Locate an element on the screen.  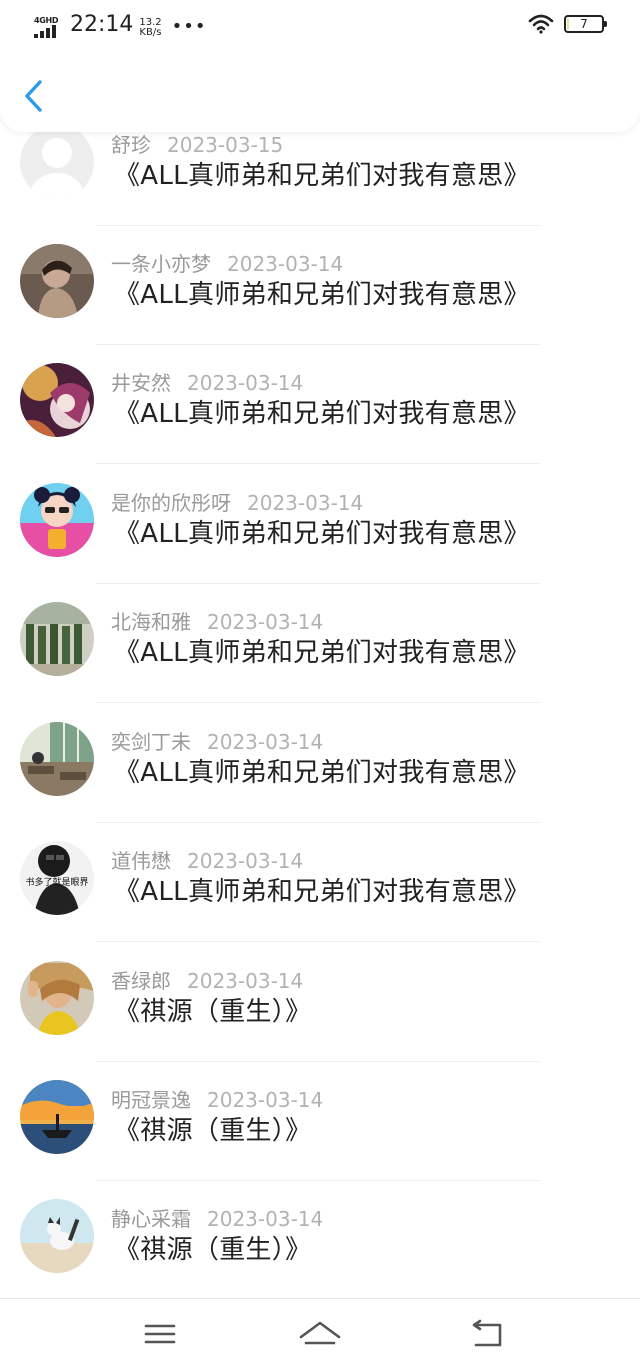
cartoon-girl-avatar is located at coordinates (57, 520).